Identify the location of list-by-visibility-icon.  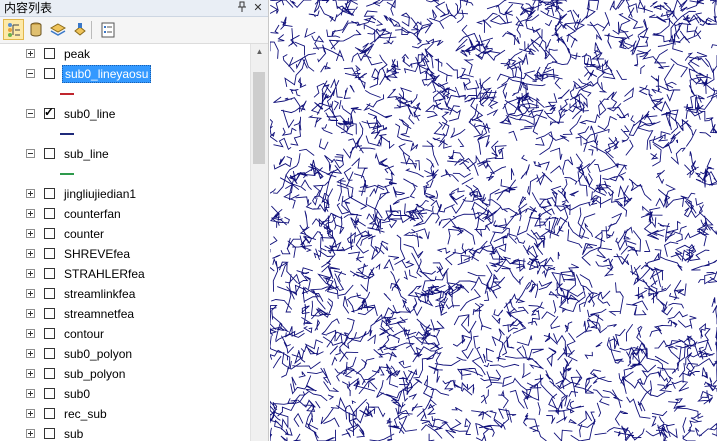
(58, 29).